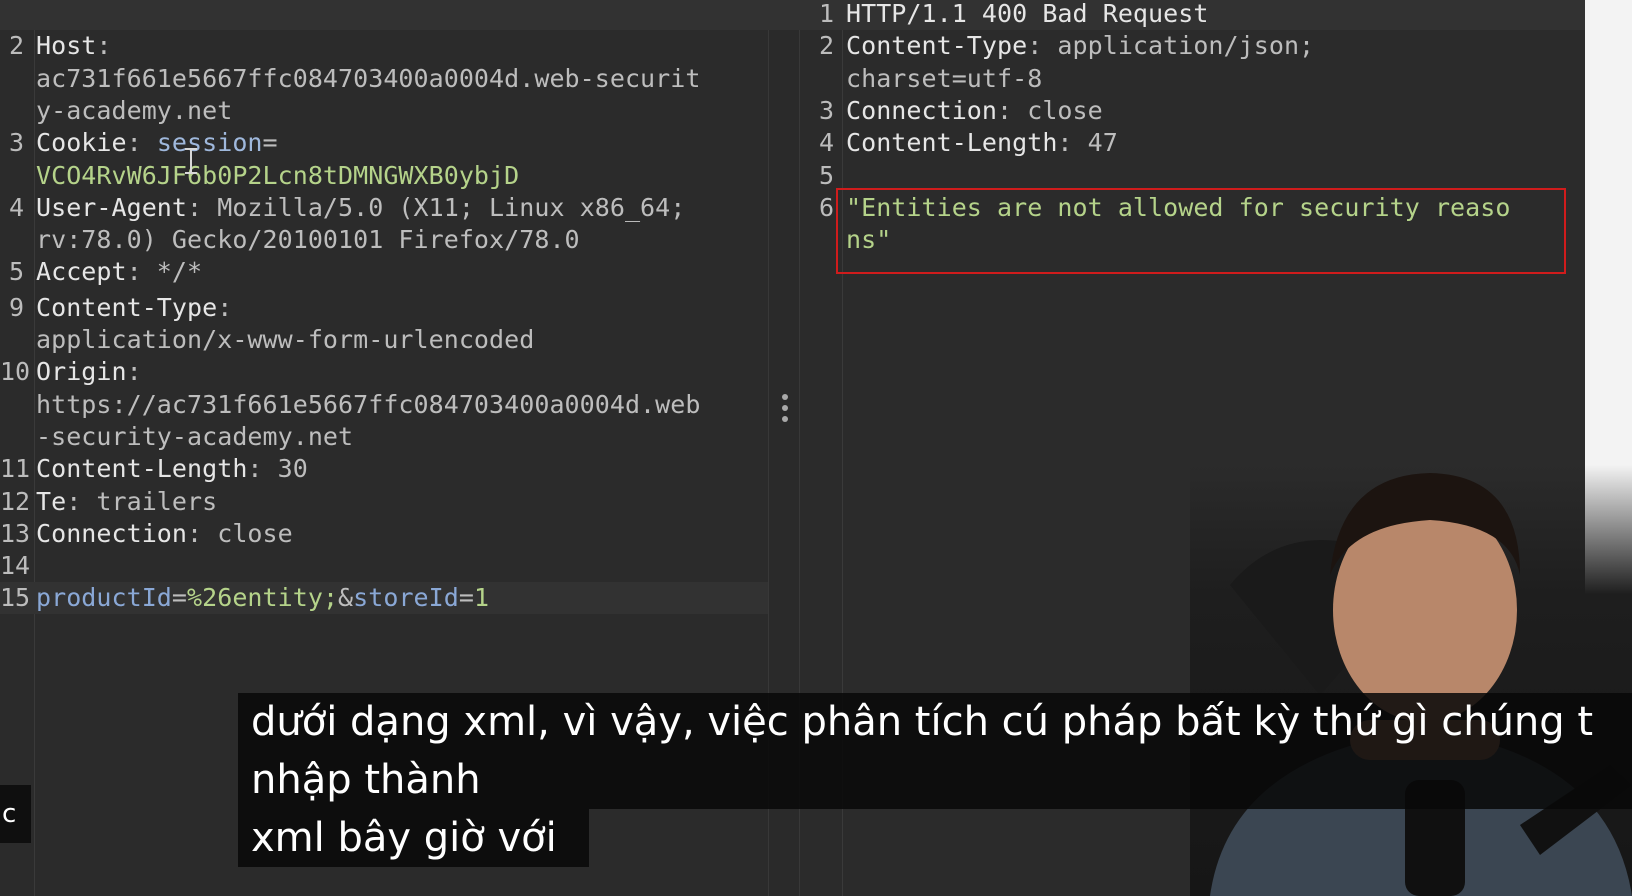  I want to click on code-token: : close, so click(1050, 110).